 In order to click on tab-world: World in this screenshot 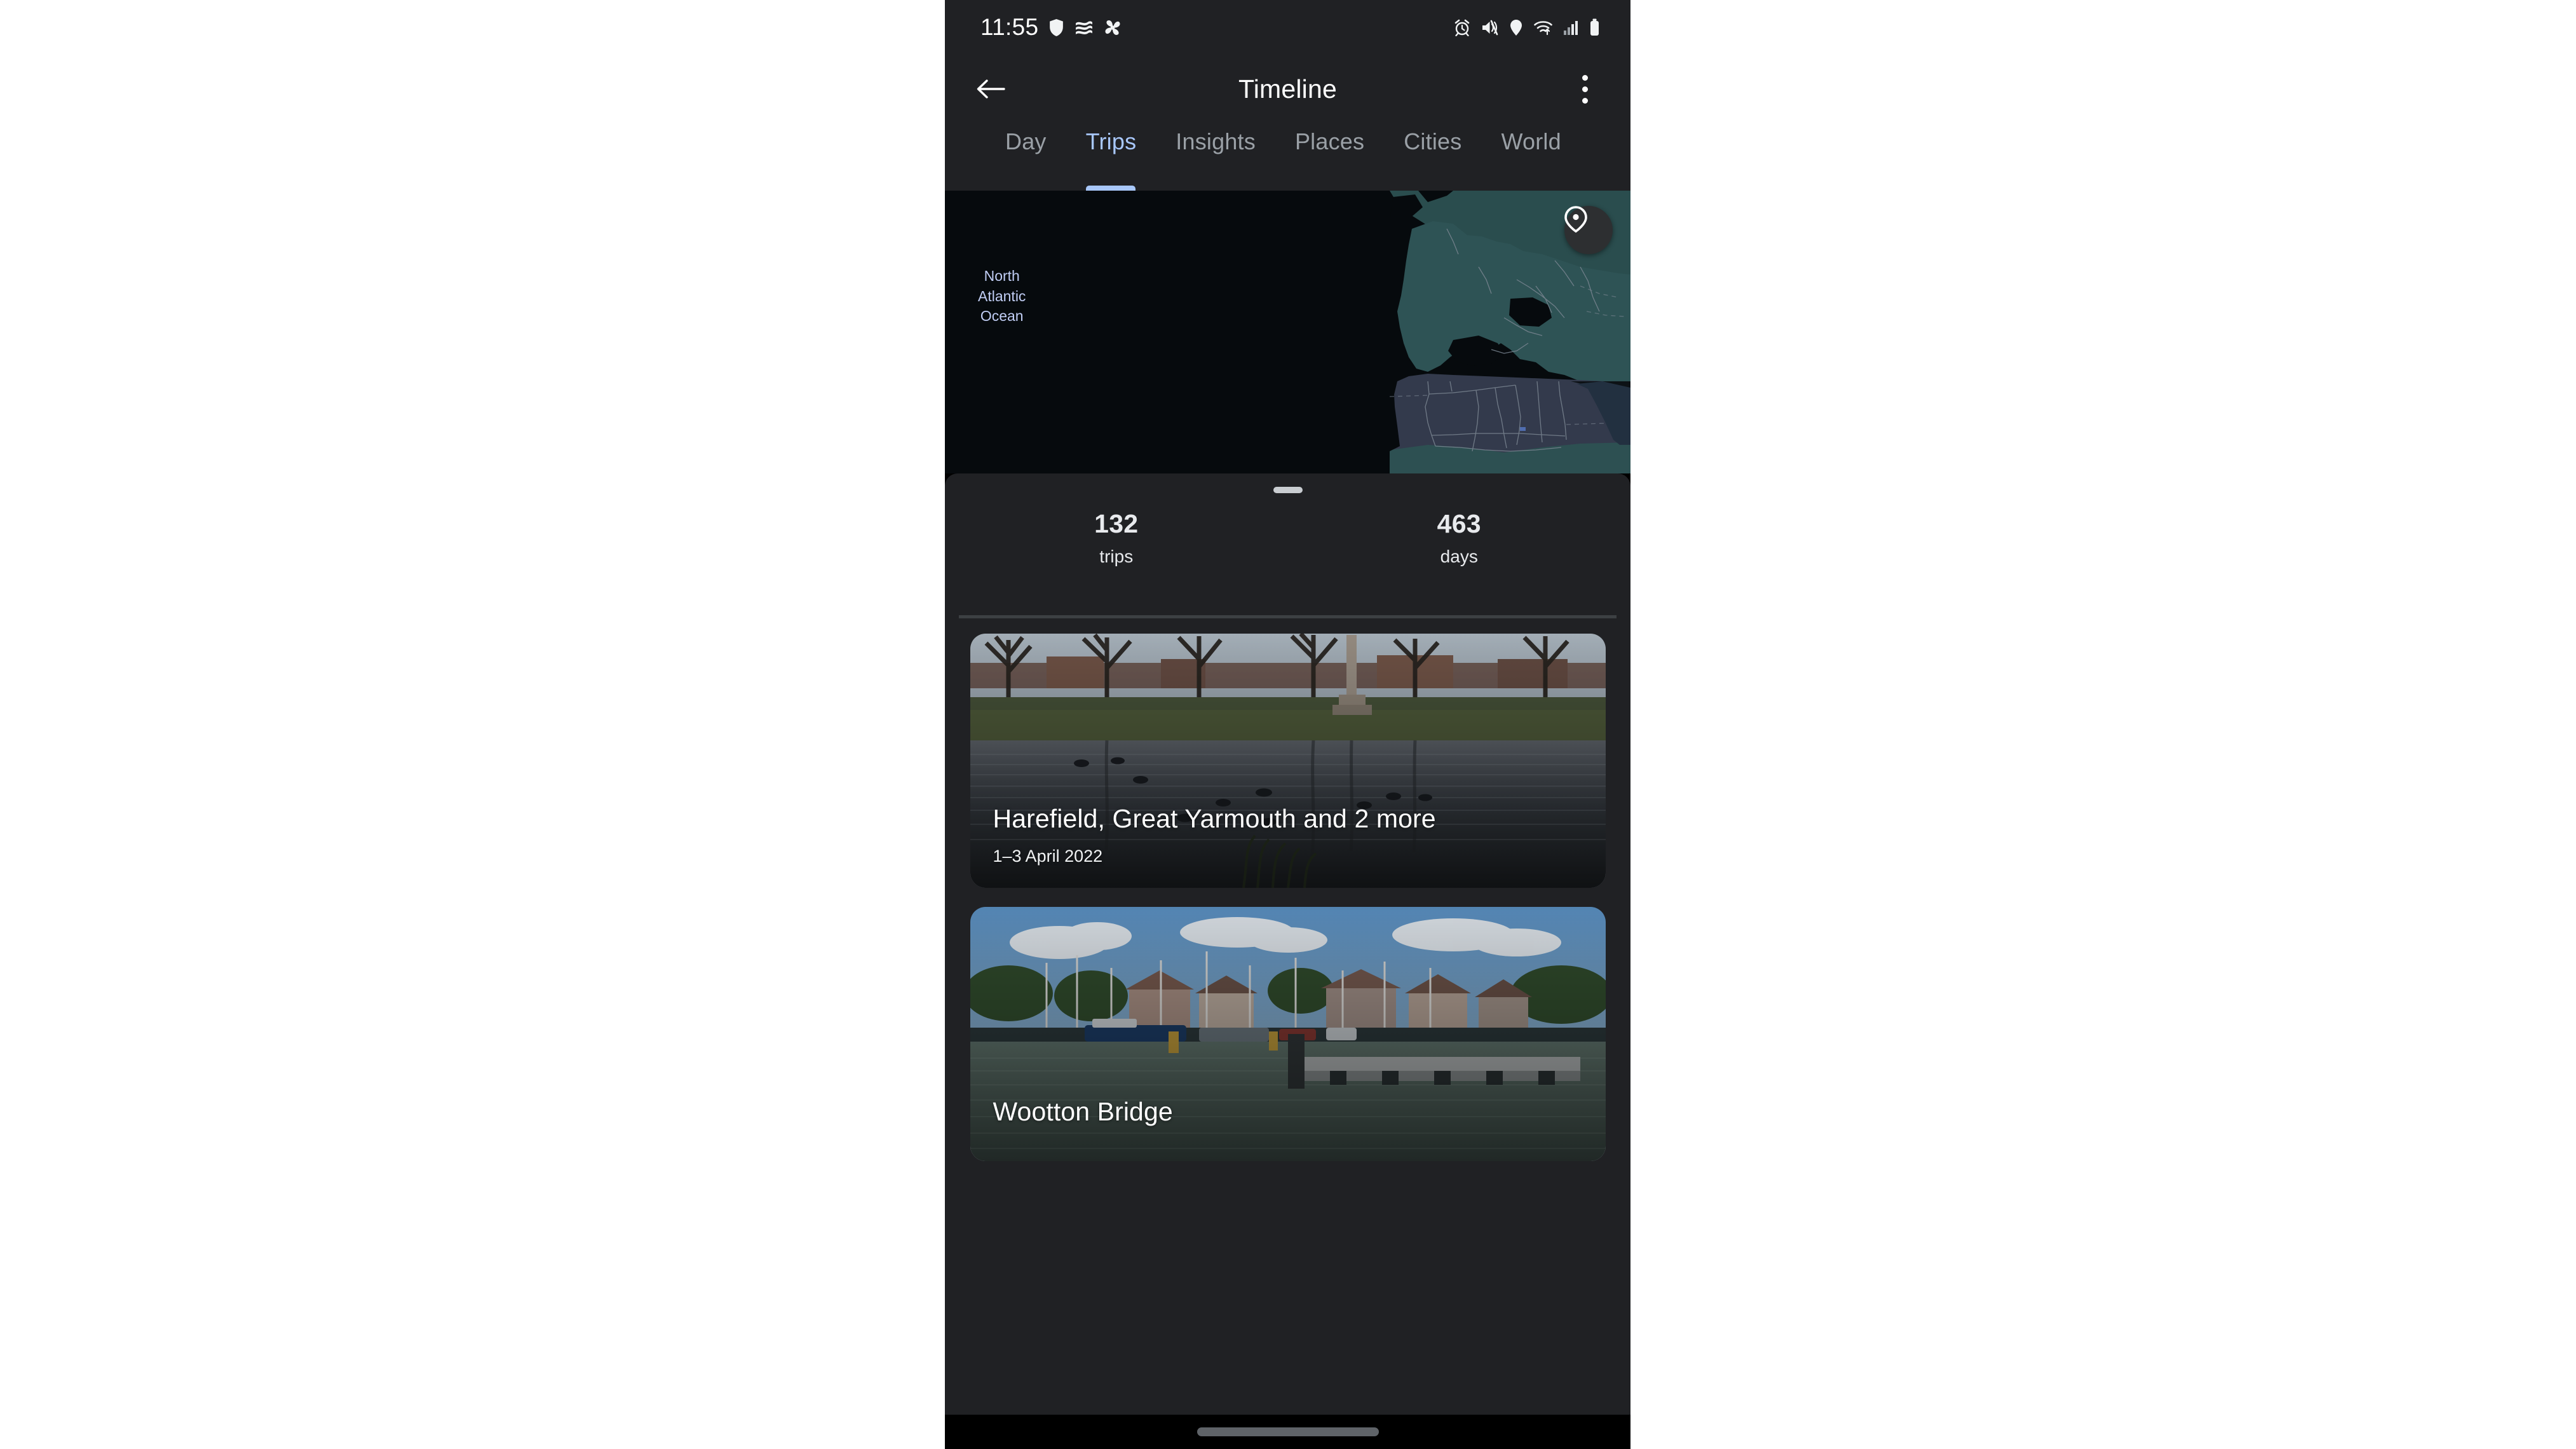, I will do `click(1530, 157)`.